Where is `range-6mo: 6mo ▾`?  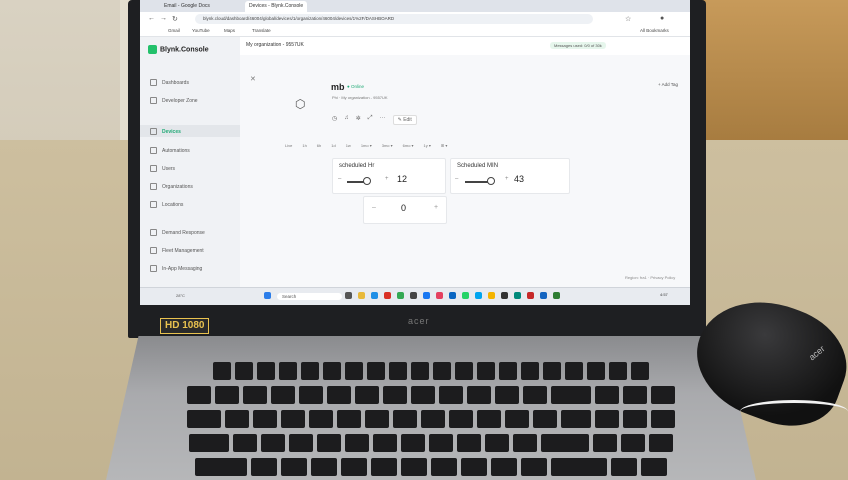 range-6mo: 6mo ▾ is located at coordinates (408, 145).